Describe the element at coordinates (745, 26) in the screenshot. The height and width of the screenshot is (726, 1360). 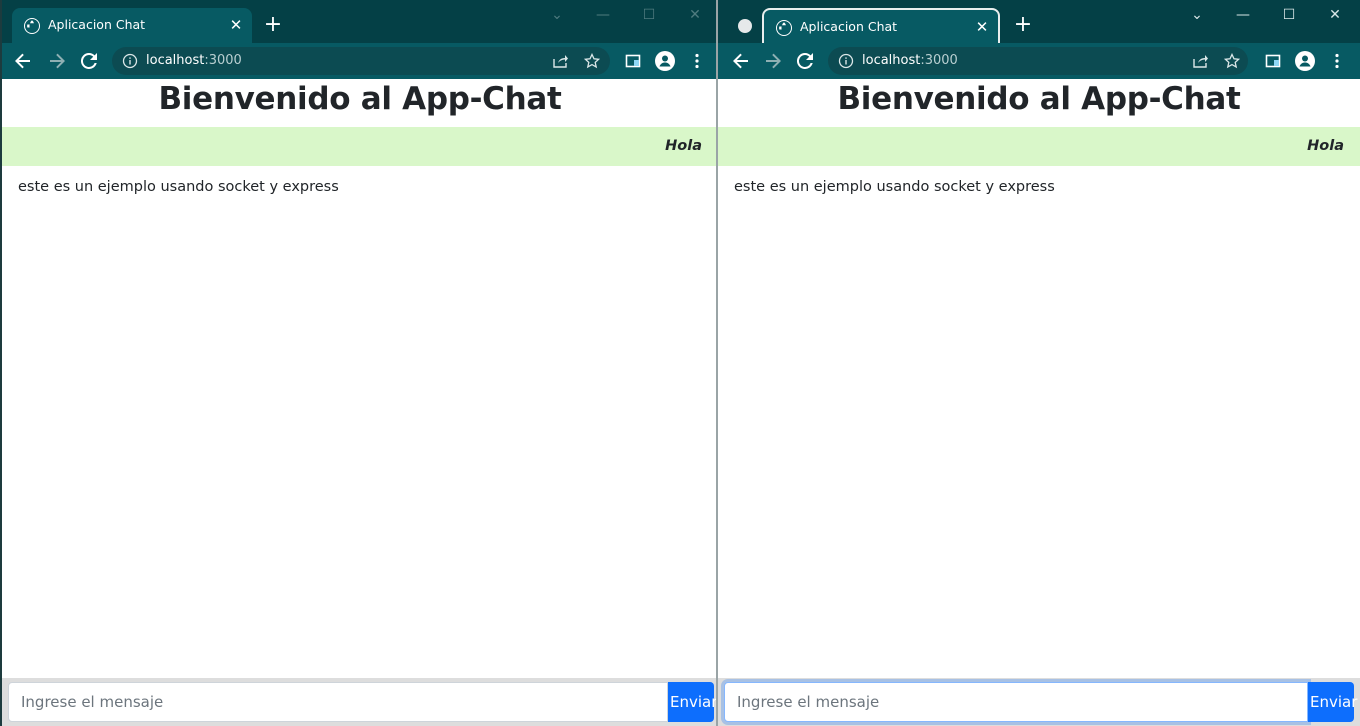
I see `inactive-tab-icon` at that location.